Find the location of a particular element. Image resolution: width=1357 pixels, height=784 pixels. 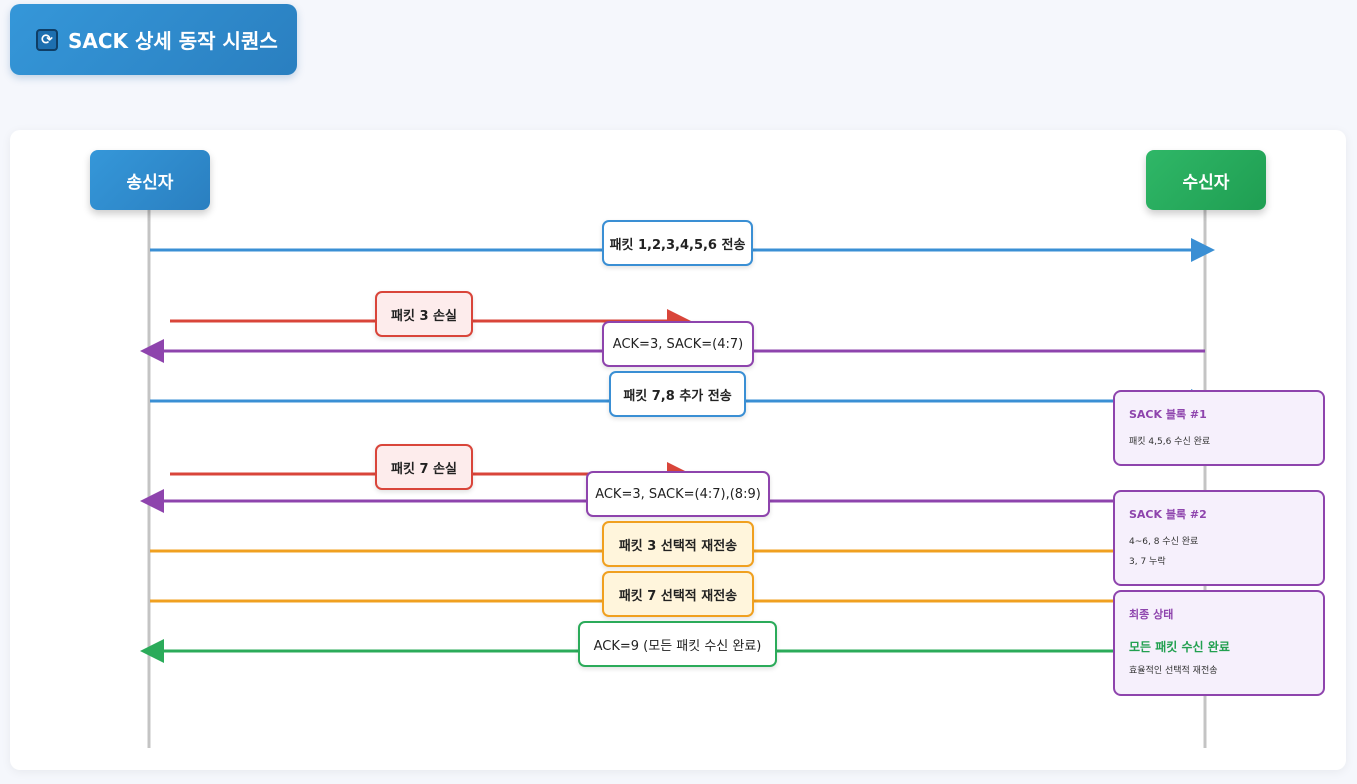

sender-actor: 송신자 is located at coordinates (150, 180).